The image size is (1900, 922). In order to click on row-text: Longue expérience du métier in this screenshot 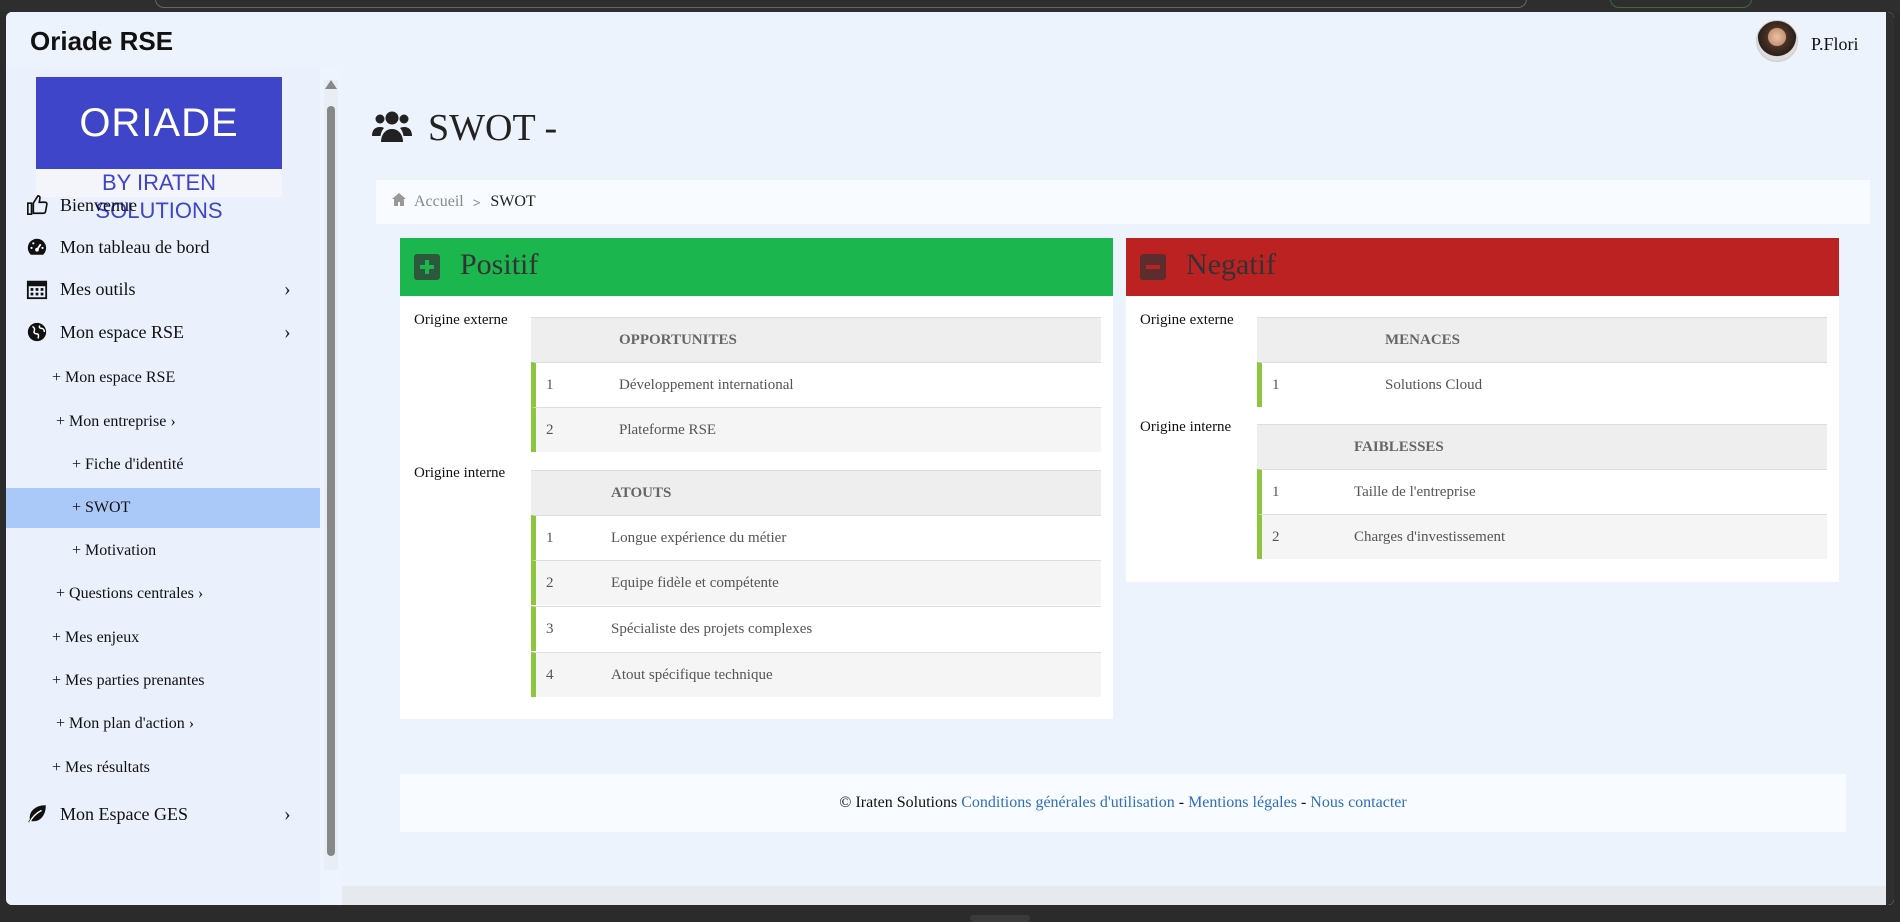, I will do `click(699, 537)`.